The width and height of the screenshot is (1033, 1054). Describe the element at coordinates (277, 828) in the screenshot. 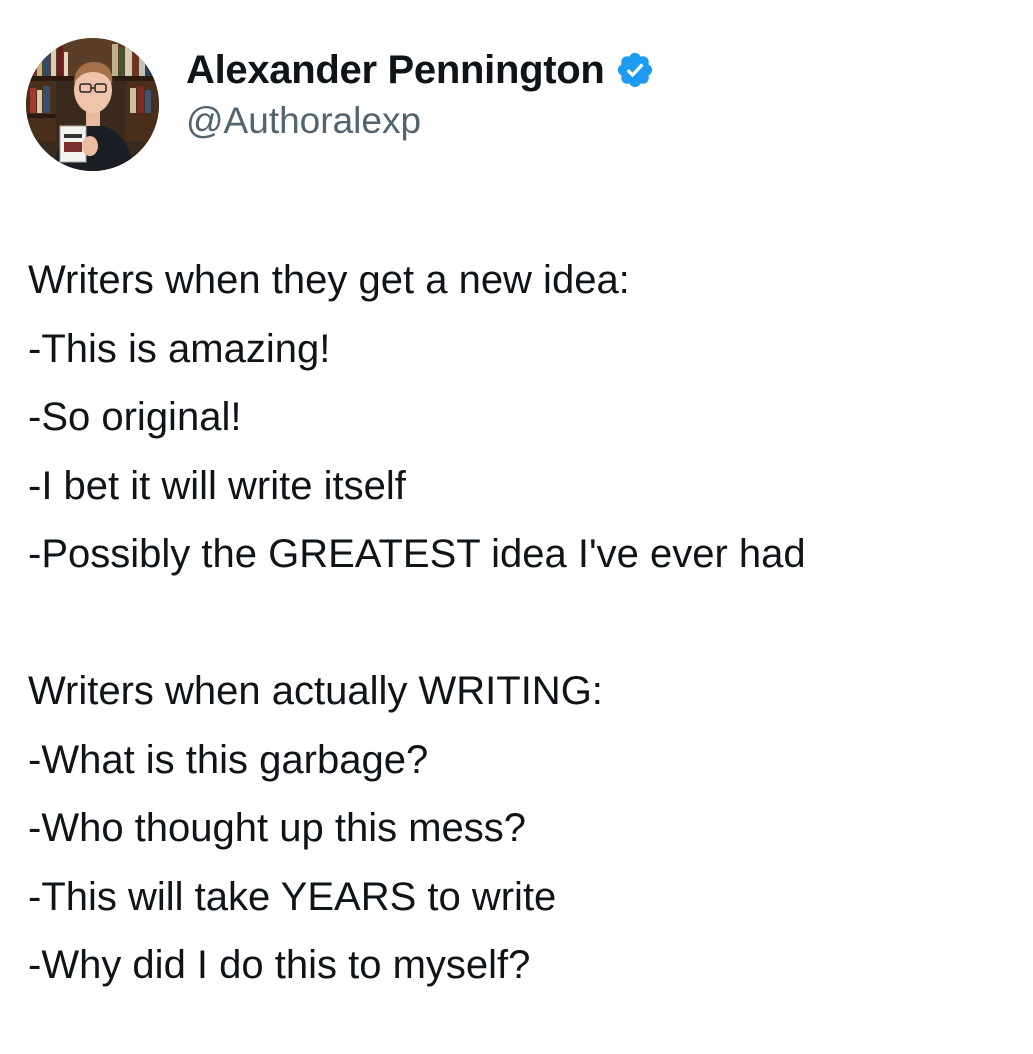

I see `tweet-line: -Who thought up this mess?` at that location.